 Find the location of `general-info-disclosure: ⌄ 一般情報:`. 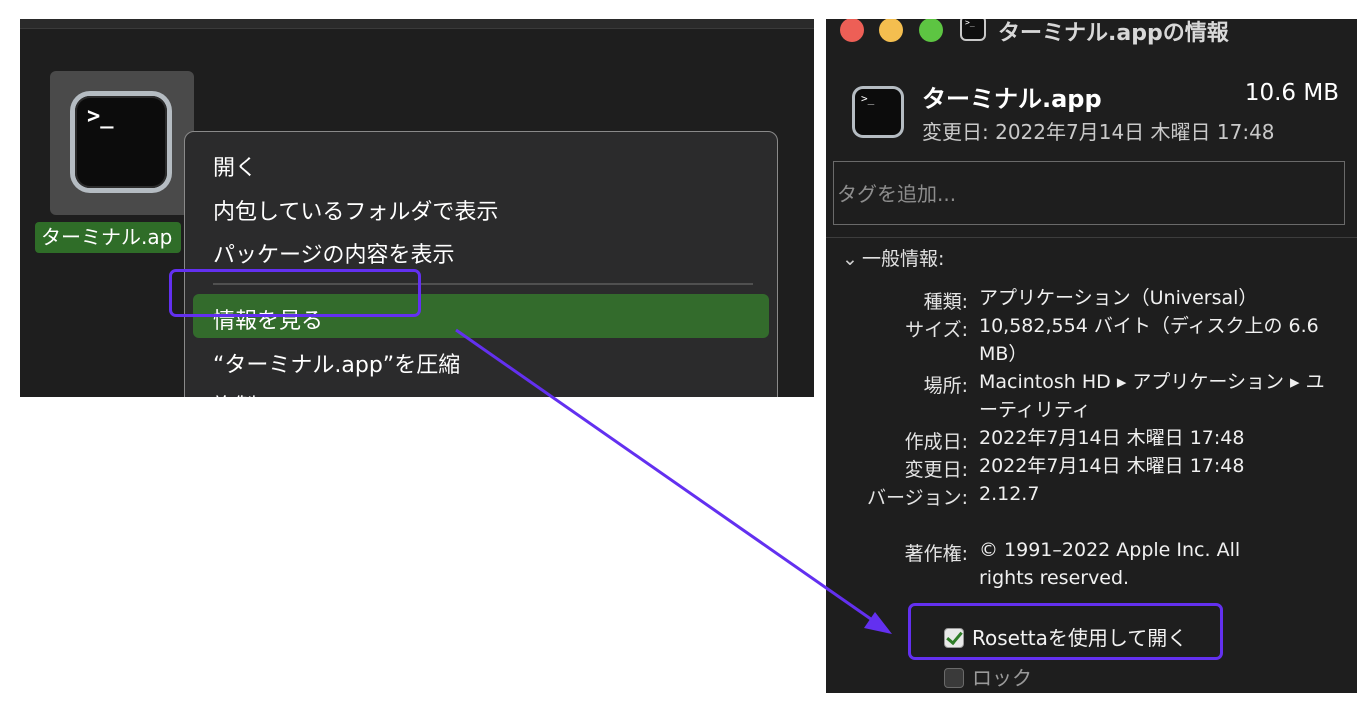

general-info-disclosure: ⌄ 一般情報: is located at coordinates (893, 257).